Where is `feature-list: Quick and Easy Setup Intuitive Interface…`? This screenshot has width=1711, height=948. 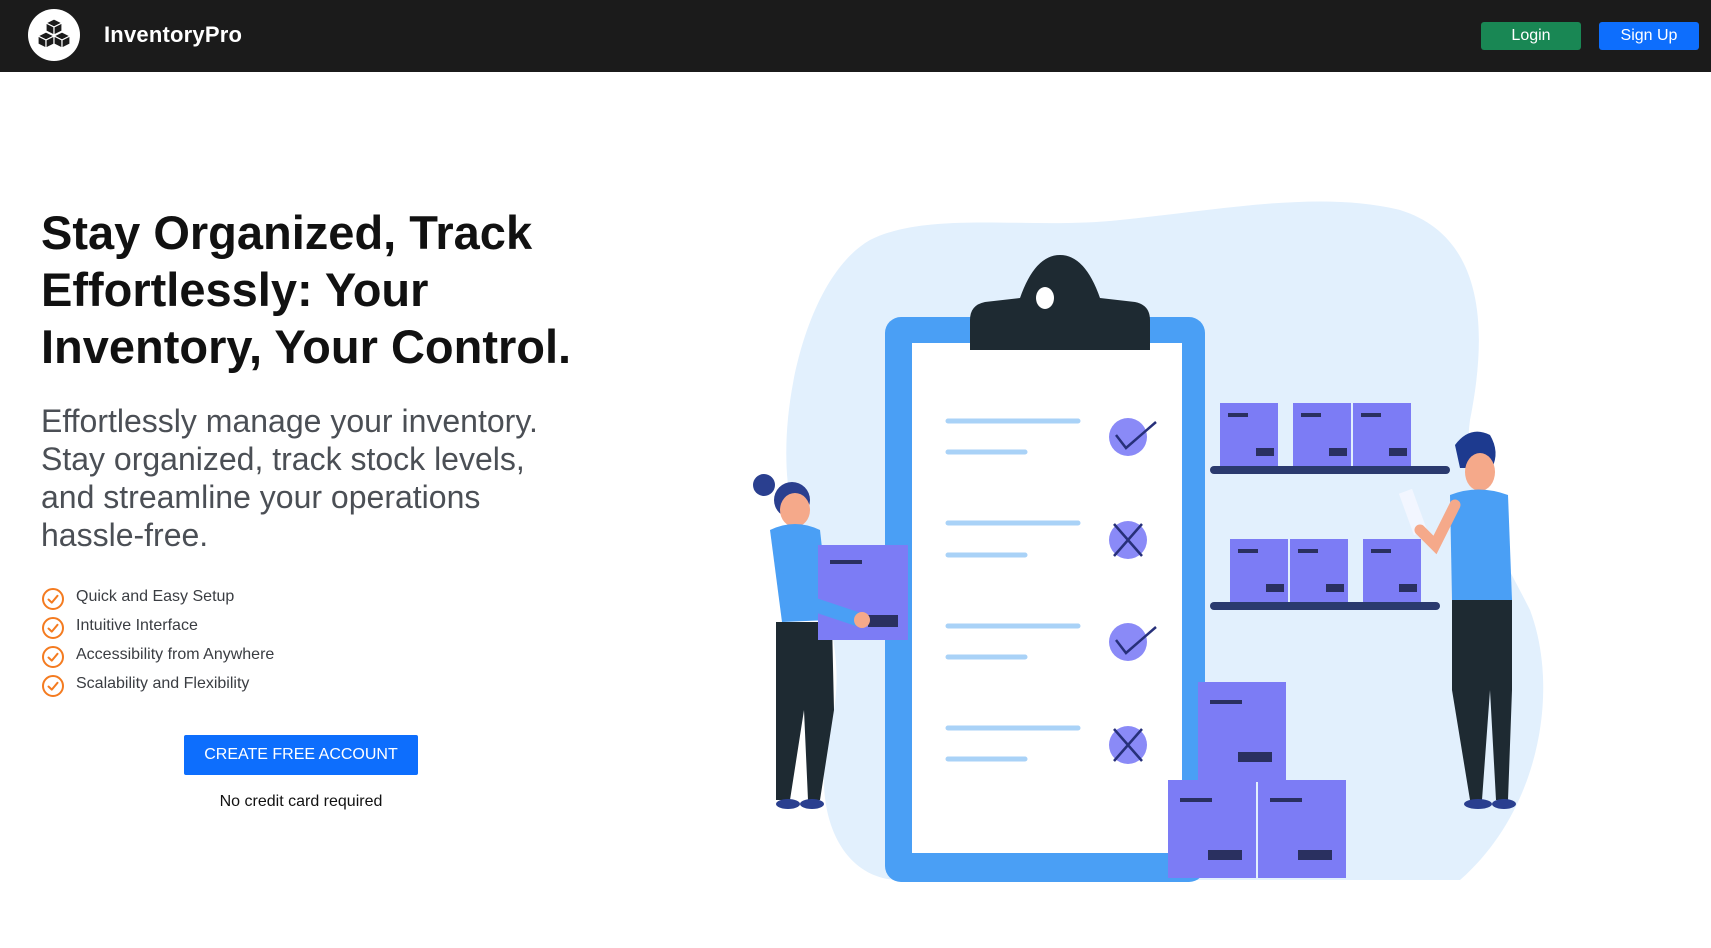
feature-list: Quick and Easy Setup Intuitive Interface… is located at coordinates (157, 640).